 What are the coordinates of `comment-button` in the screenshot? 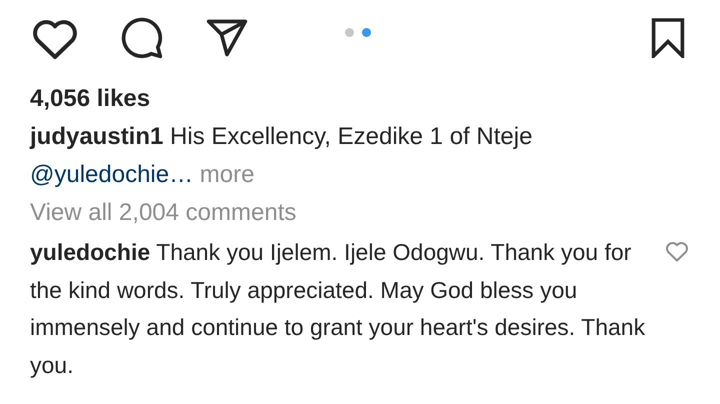 It's located at (142, 38).